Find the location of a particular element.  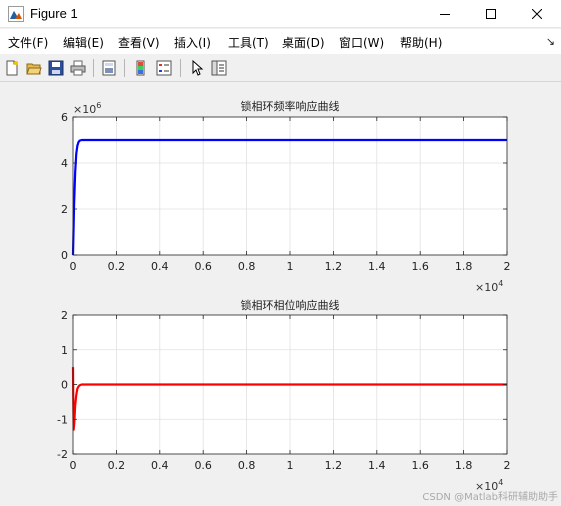

close-icon is located at coordinates (537, 14).